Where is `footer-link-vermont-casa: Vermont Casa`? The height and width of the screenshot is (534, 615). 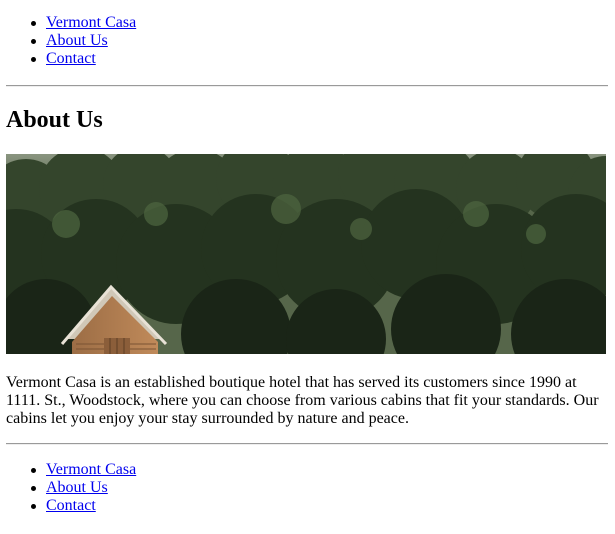
footer-link-vermont-casa: Vermont Casa is located at coordinates (91, 469).